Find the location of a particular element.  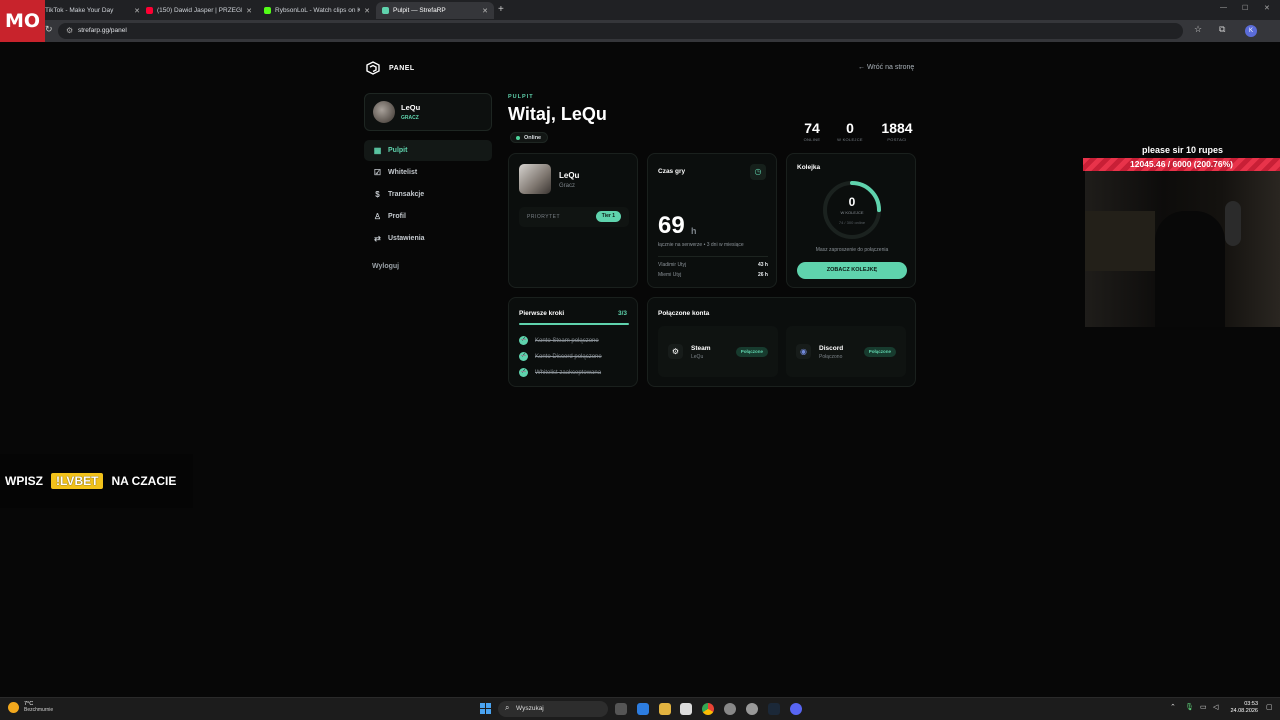

task-view-icon is located at coordinates (621, 709).